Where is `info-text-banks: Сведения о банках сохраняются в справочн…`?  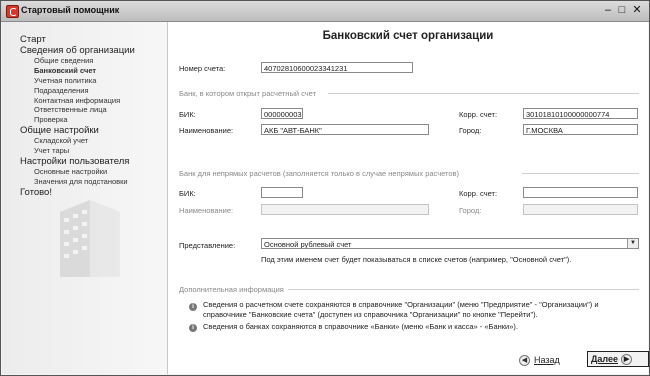
info-text-banks: Сведения о банках сохраняются в справочн… is located at coordinates (361, 326).